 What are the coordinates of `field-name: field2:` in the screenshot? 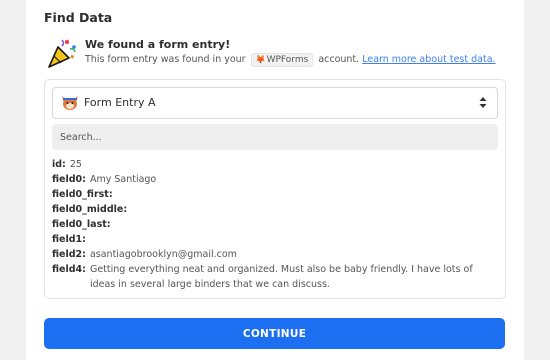 It's located at (69, 254).